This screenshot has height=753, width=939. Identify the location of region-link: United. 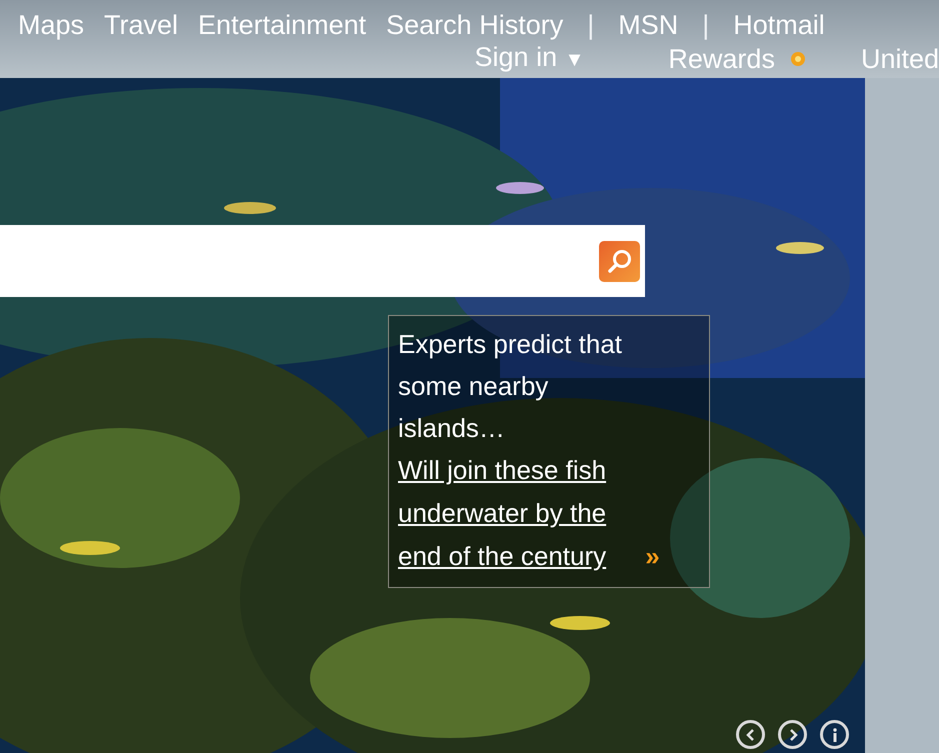
(899, 58).